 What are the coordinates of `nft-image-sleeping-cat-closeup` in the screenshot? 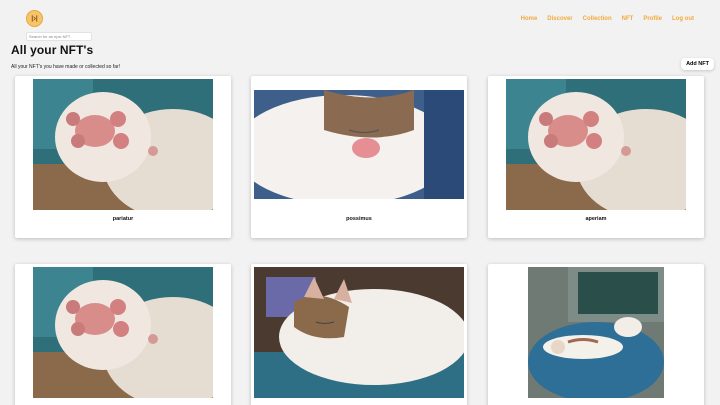 It's located at (359, 144).